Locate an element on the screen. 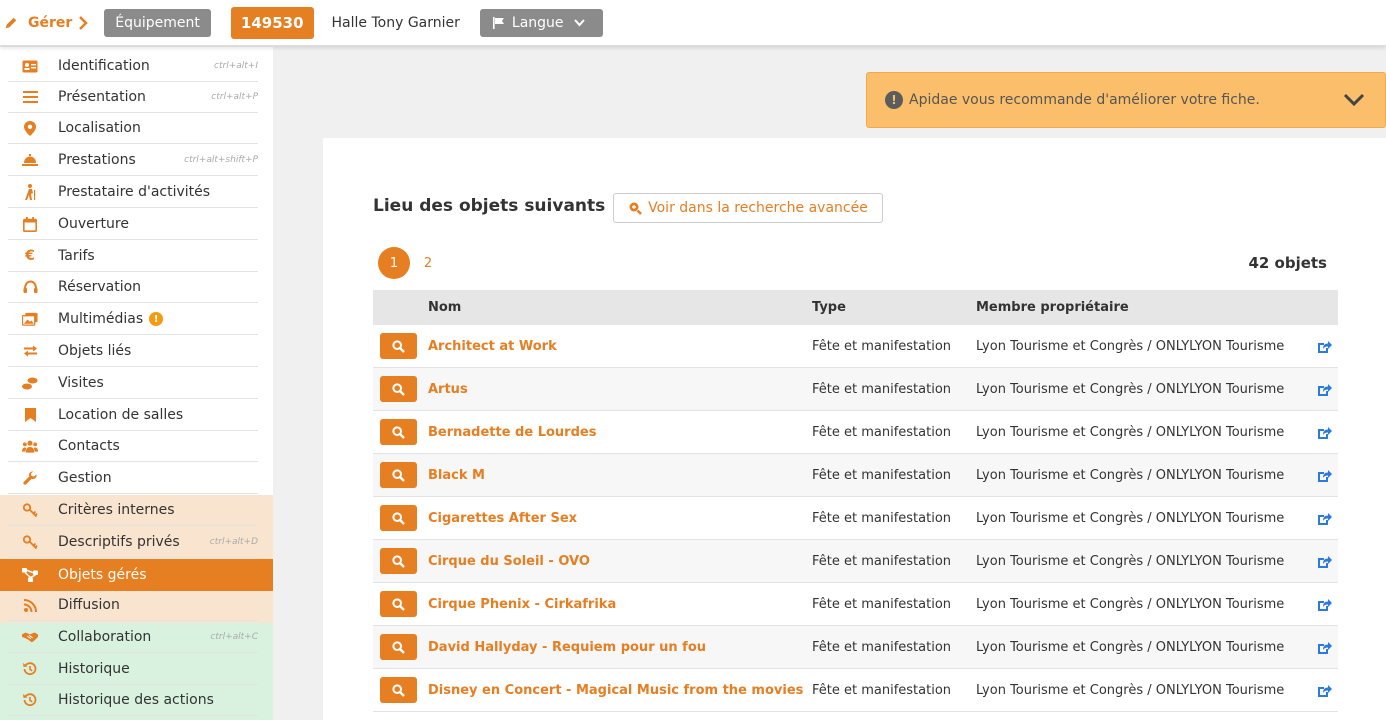 The width and height of the screenshot is (1386, 720). object-id: 149530 is located at coordinates (272, 22).